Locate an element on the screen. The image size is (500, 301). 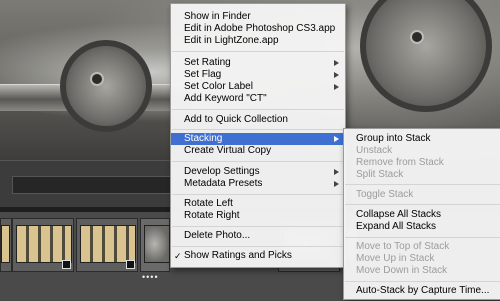
filmstrip-thumbnail-selected is located at coordinates (155, 245).